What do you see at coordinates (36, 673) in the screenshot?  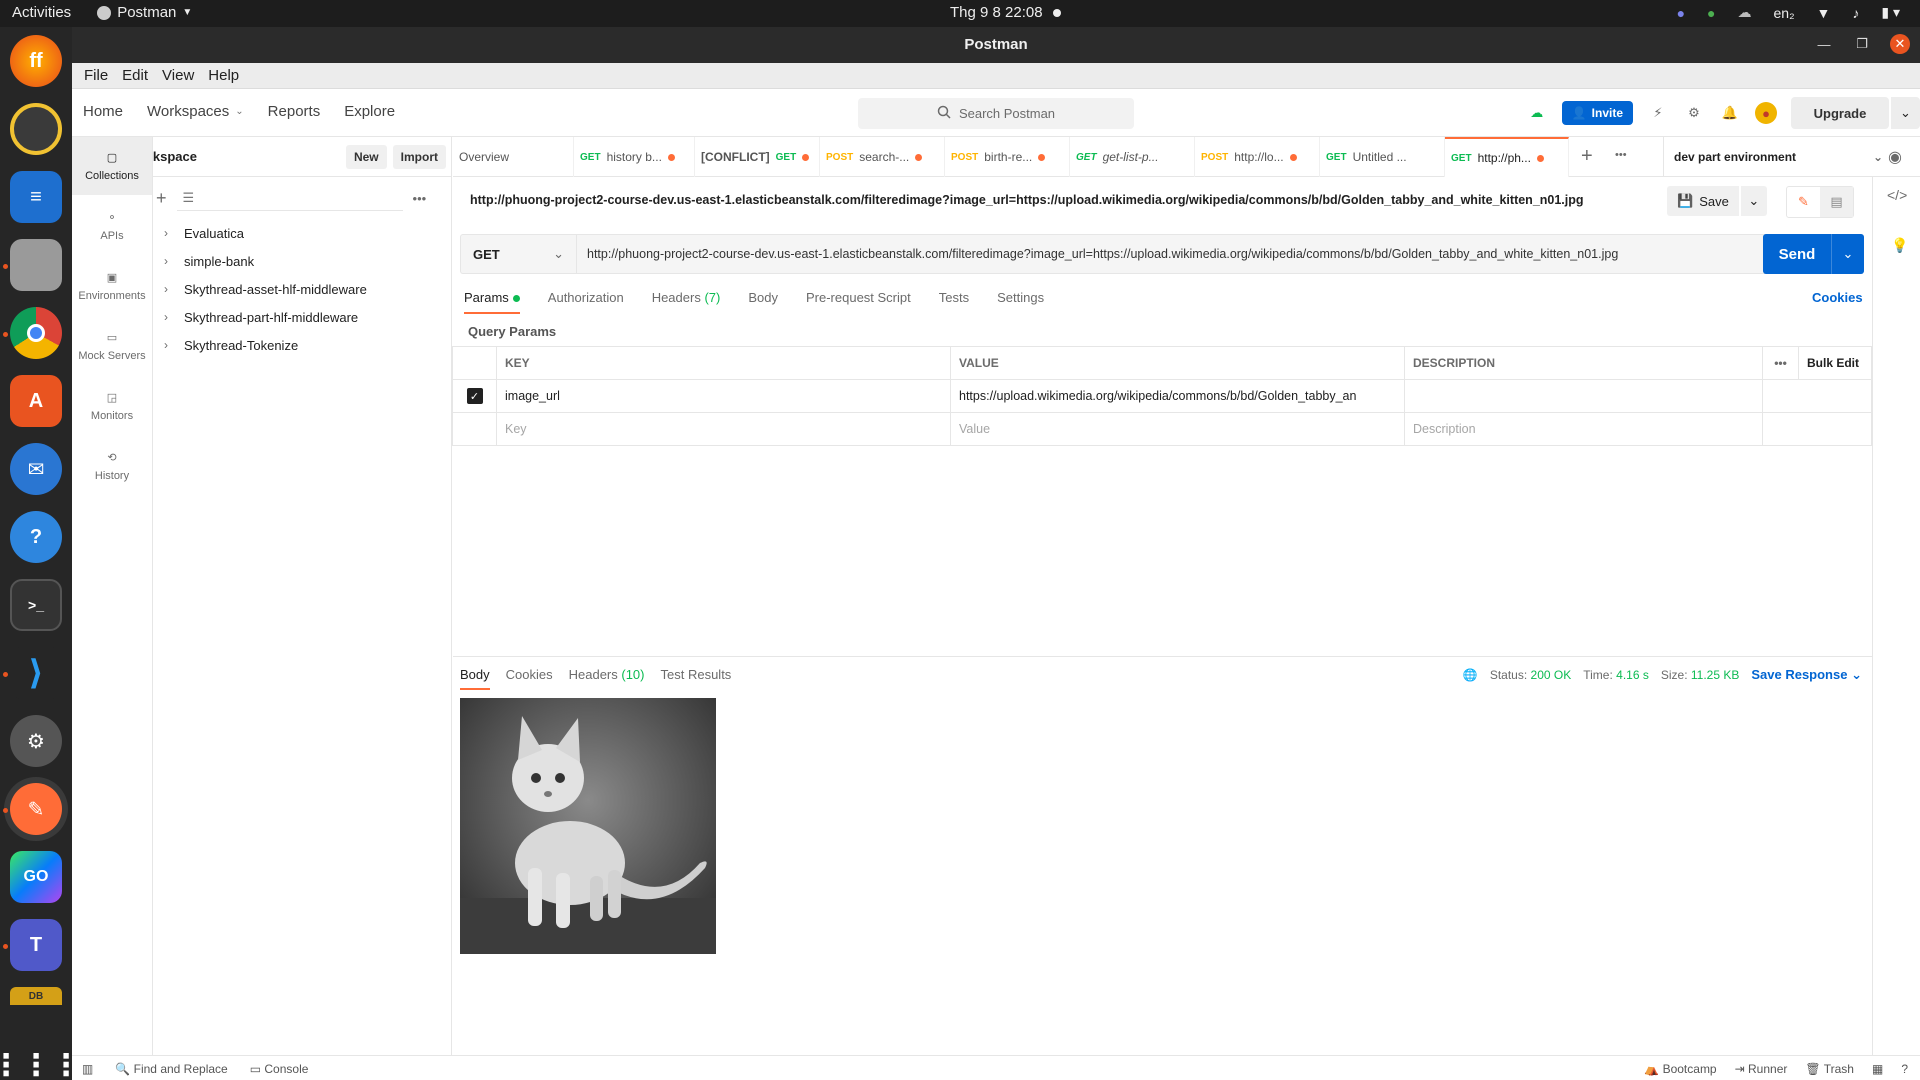 I see `vscode-icon: ⟩` at bounding box center [36, 673].